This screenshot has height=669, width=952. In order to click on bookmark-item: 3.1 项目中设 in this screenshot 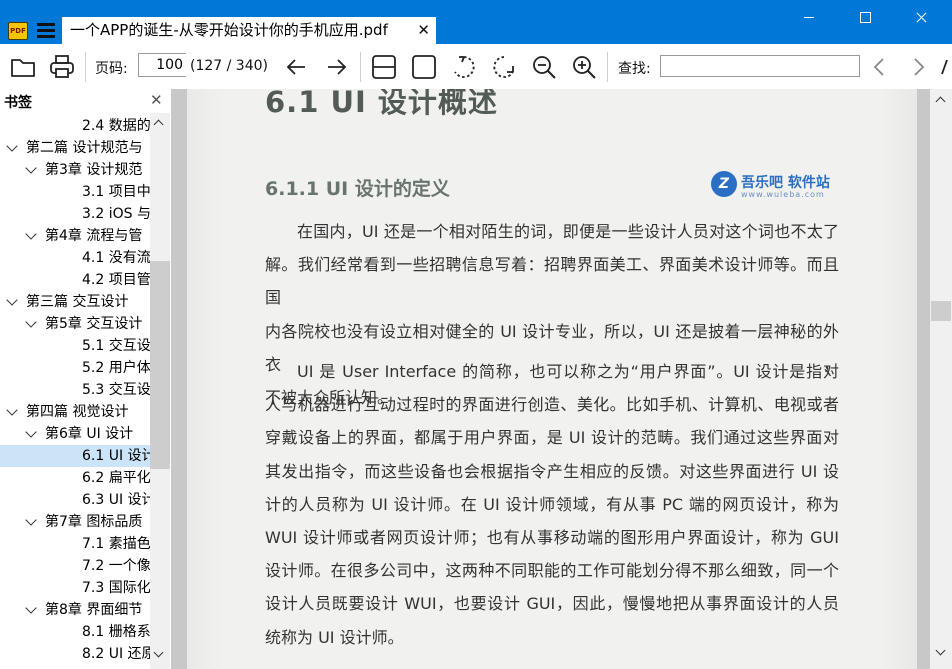, I will do `click(75, 192)`.